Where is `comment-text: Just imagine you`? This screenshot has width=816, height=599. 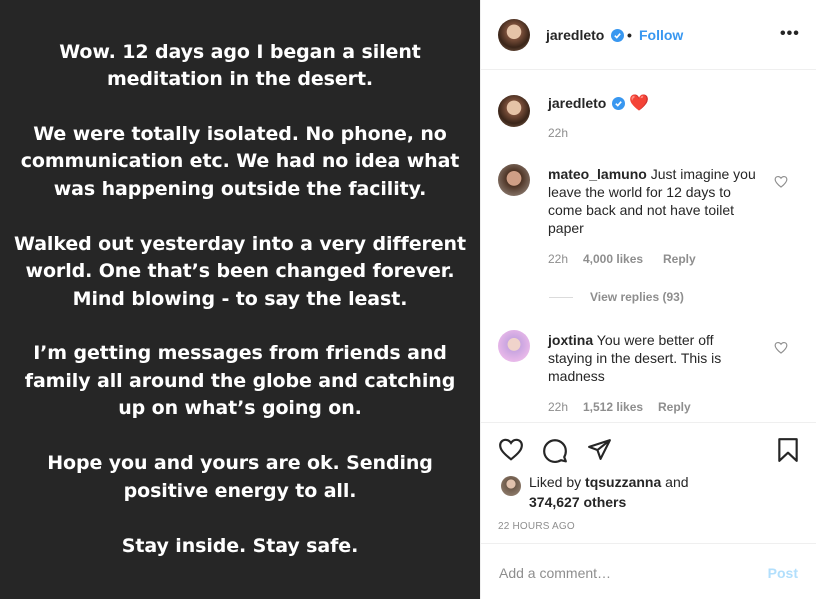 comment-text: Just imagine you is located at coordinates (703, 174).